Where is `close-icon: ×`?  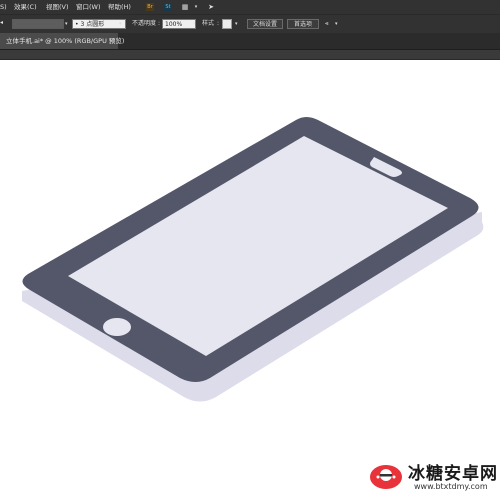
close-icon: × is located at coordinates (111, 41).